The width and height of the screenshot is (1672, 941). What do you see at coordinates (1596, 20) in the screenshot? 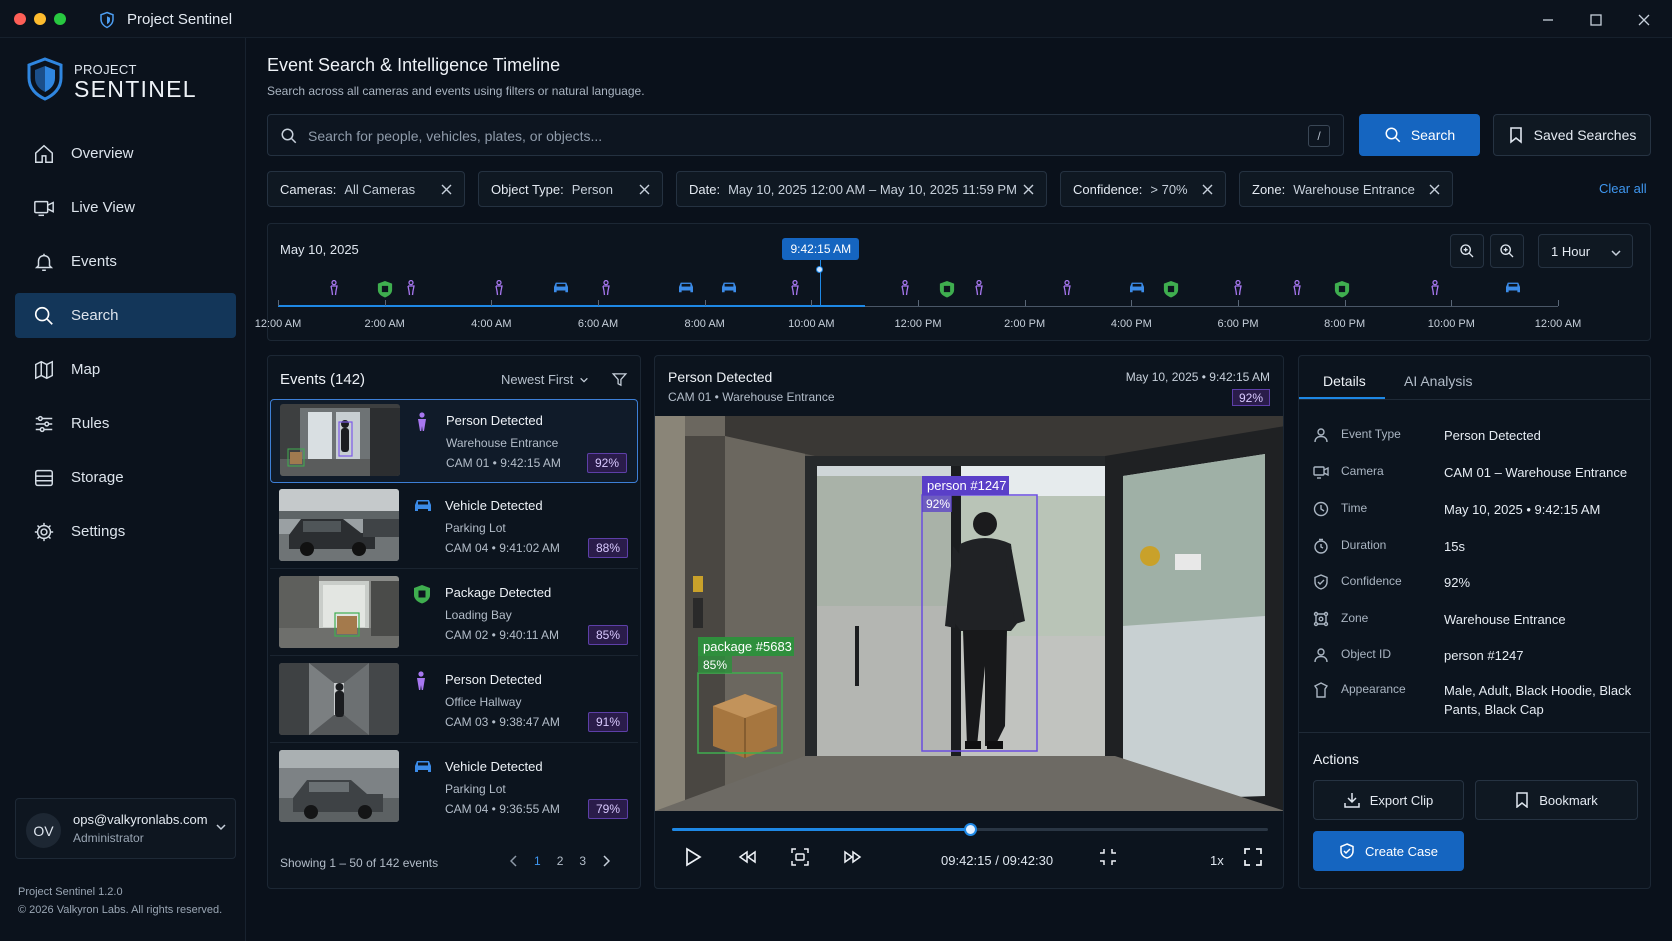
I see `maximize-icon` at bounding box center [1596, 20].